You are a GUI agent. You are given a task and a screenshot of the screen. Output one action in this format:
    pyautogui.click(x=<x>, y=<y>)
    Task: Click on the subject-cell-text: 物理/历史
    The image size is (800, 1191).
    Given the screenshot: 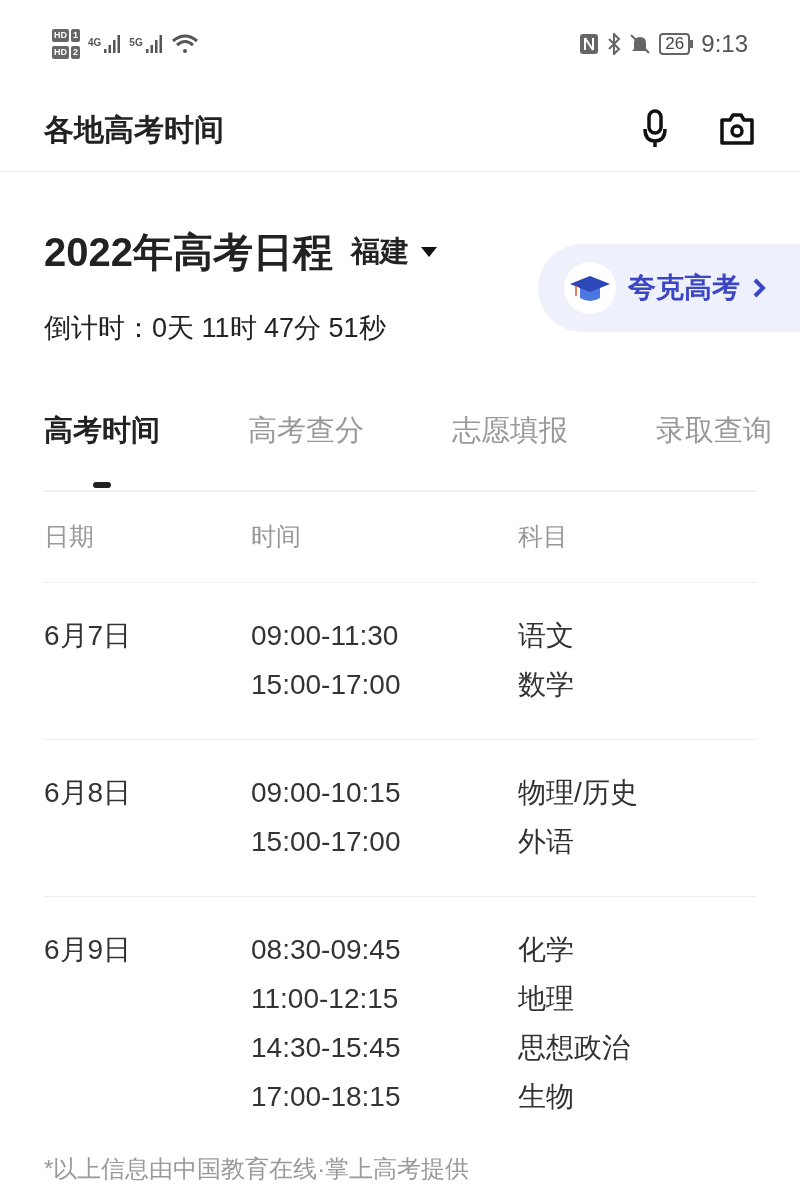 What is the action you would take?
    pyautogui.click(x=578, y=793)
    